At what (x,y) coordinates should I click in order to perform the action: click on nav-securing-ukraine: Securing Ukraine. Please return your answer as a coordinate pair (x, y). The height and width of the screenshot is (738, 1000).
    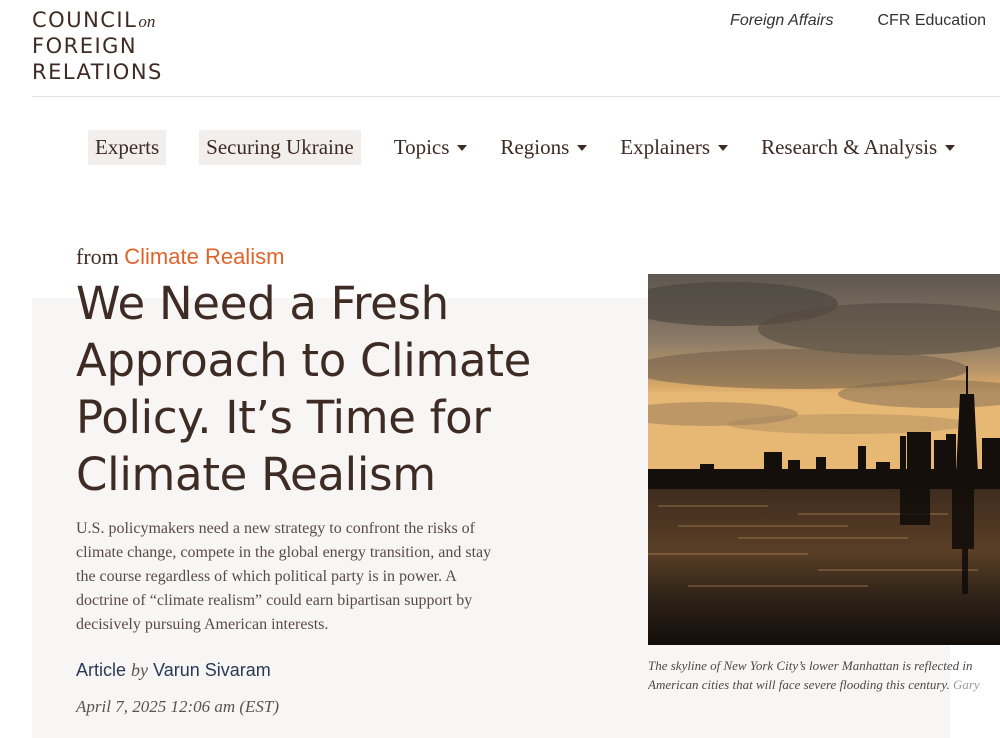
    Looking at the image, I should click on (280, 147).